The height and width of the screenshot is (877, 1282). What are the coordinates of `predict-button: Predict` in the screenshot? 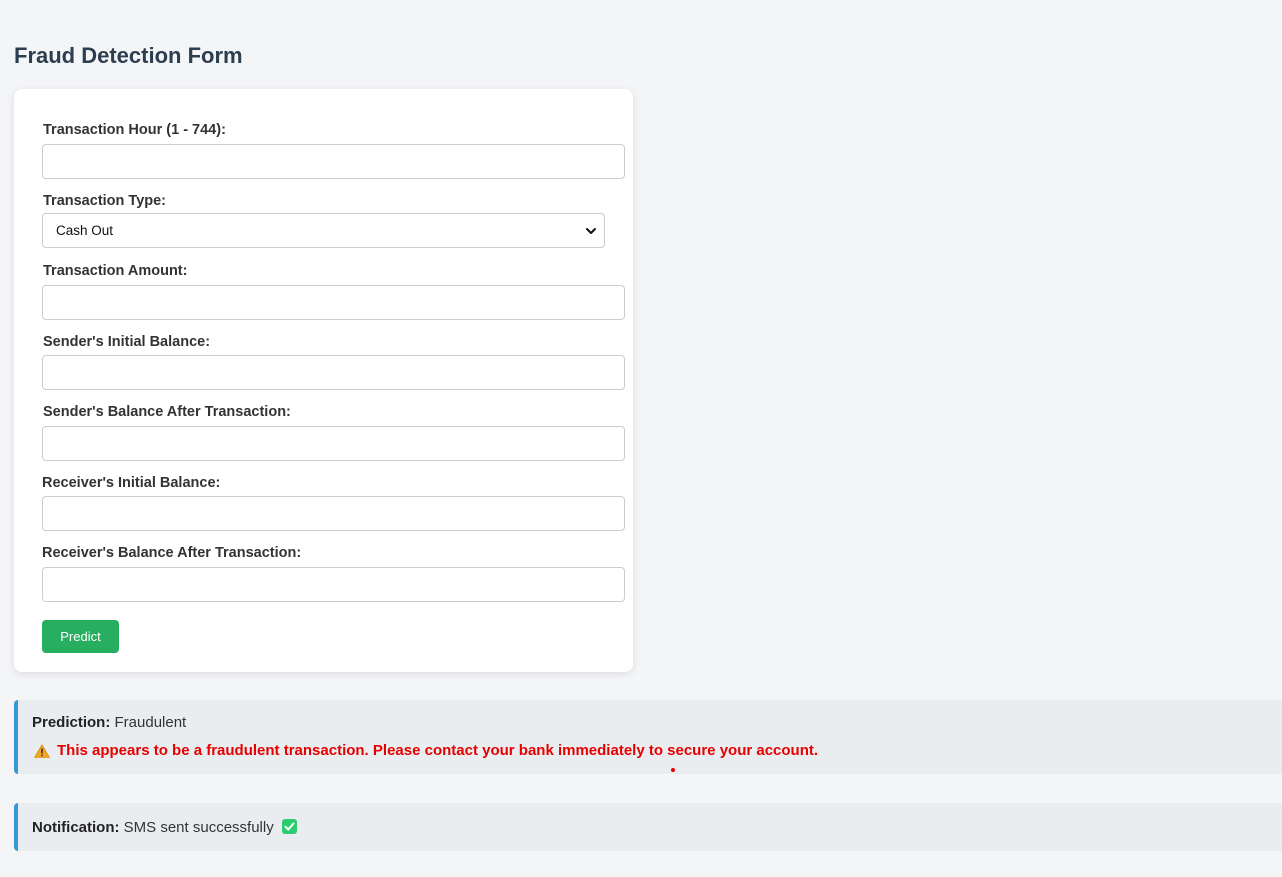 It's located at (80, 636).